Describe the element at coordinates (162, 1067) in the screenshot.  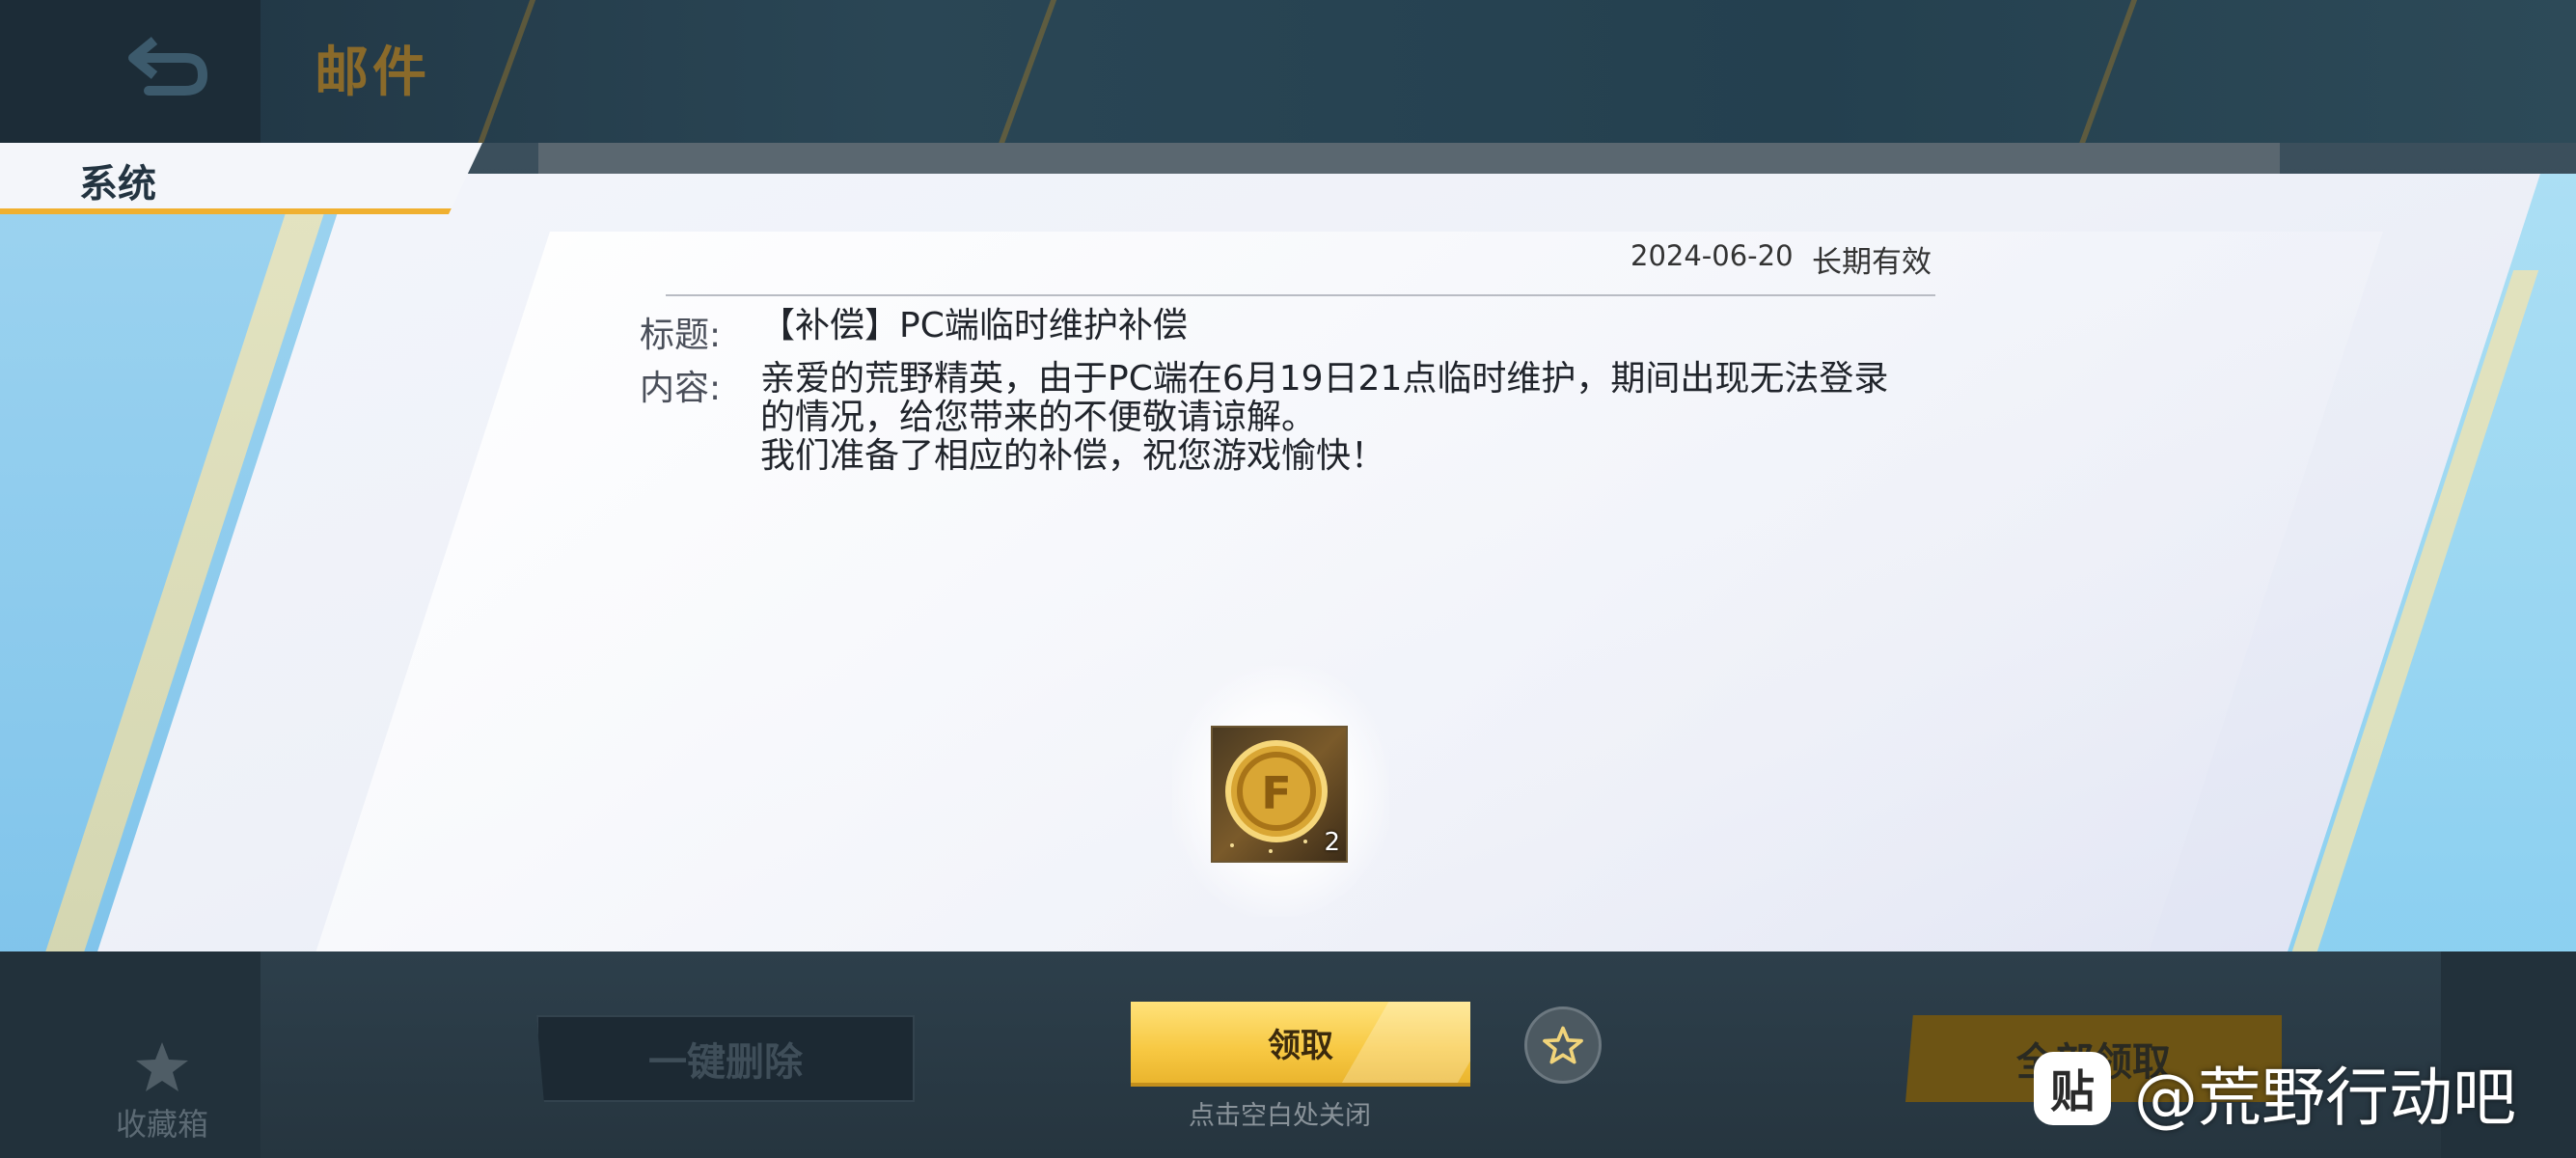
I see `favorites-star-icon` at that location.